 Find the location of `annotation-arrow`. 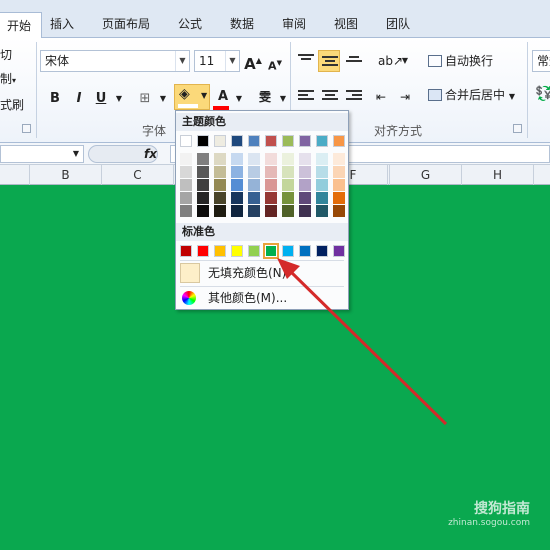

annotation-arrow is located at coordinates (362, 342).